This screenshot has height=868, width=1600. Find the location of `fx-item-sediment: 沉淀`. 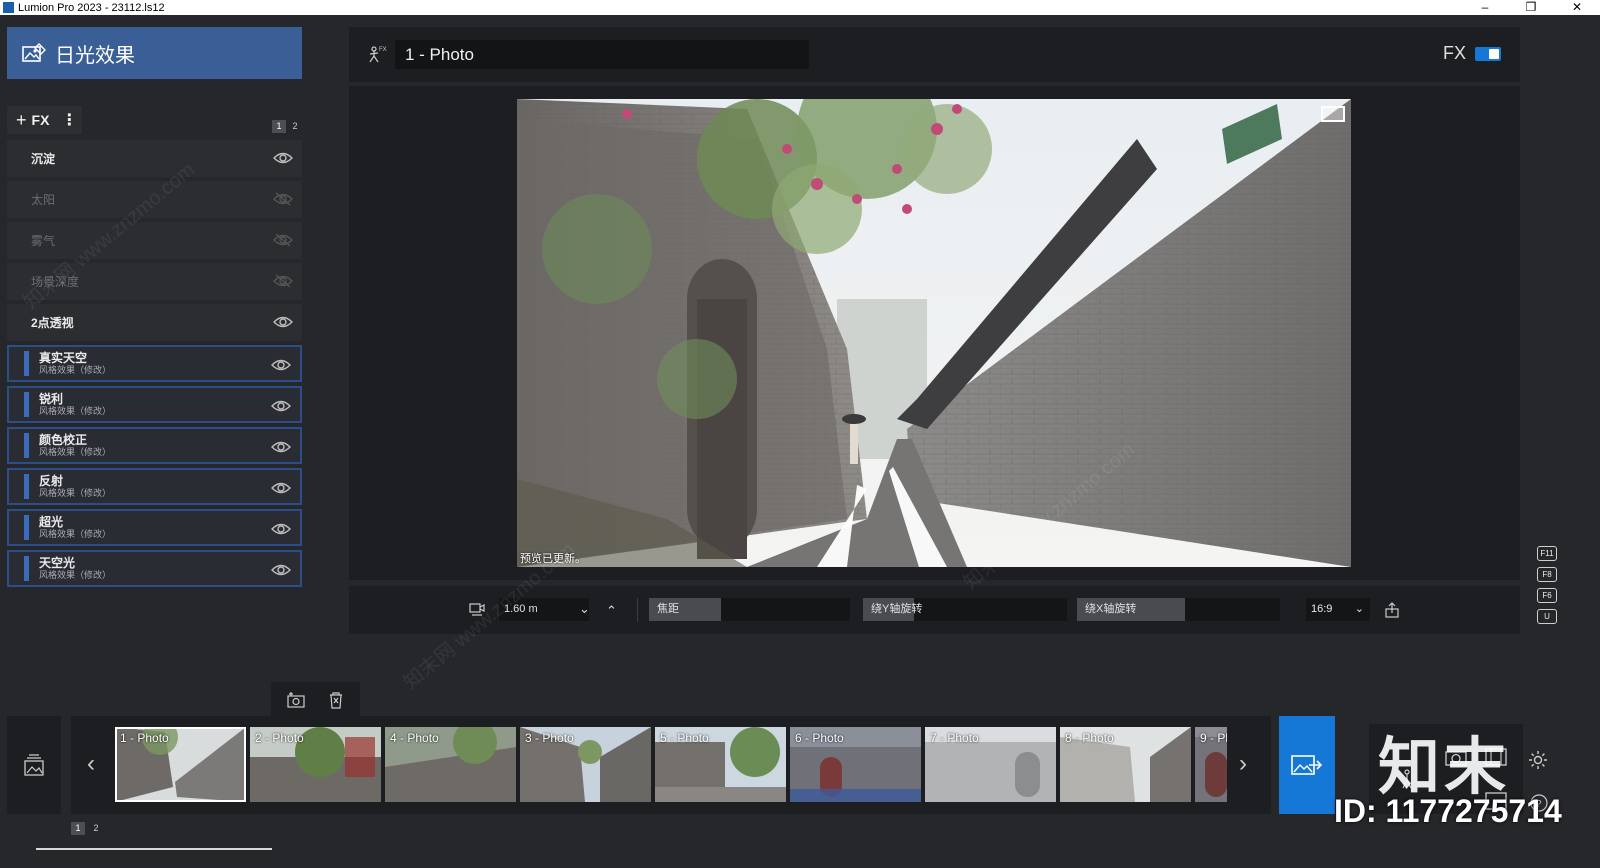

fx-item-sediment: 沉淀 is located at coordinates (154, 158).